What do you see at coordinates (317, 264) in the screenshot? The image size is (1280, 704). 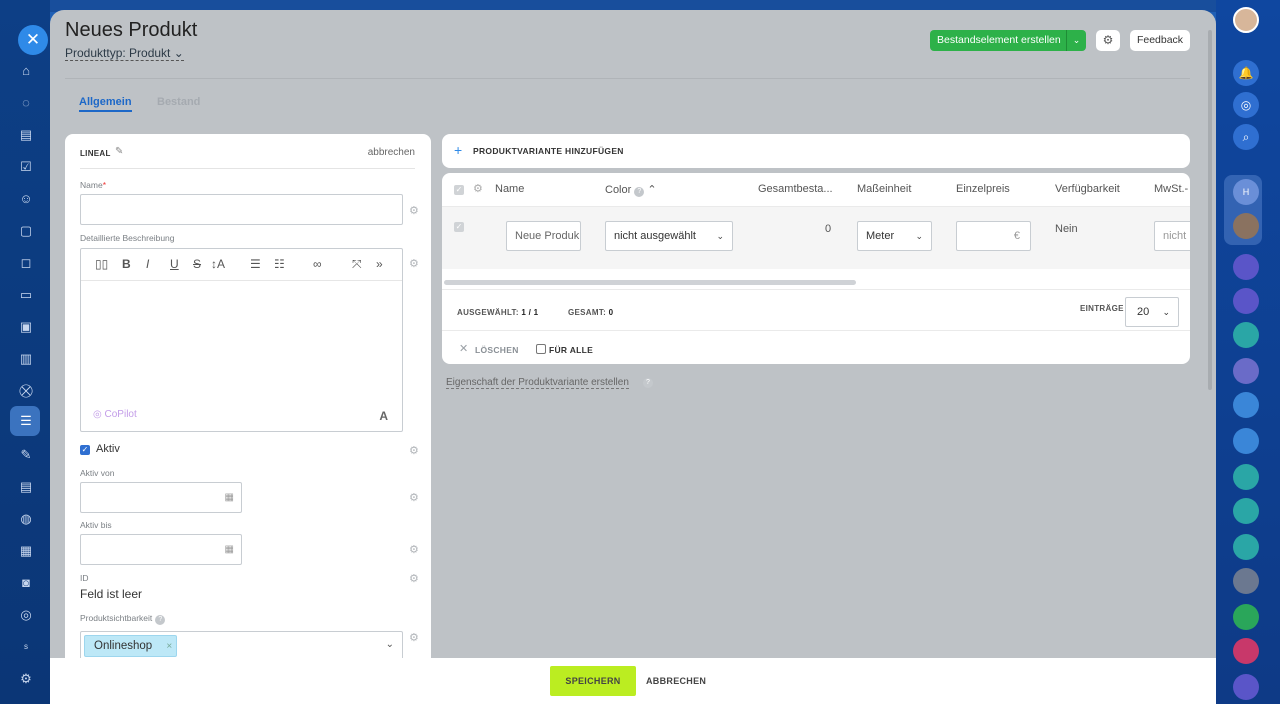 I see `link-icon: ∞` at bounding box center [317, 264].